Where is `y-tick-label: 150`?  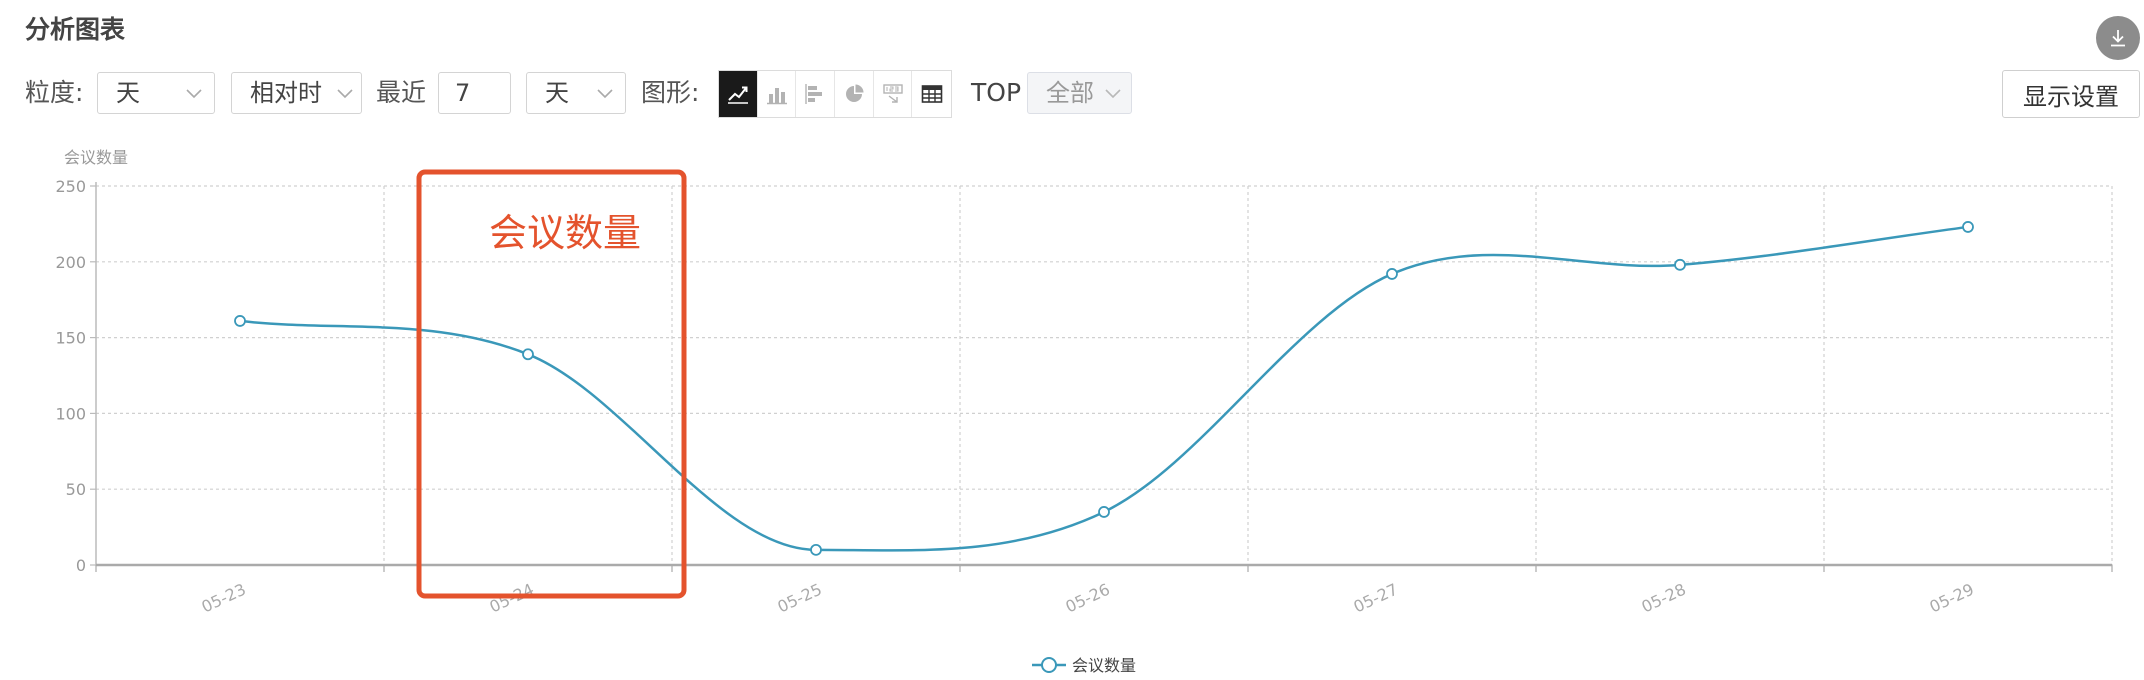
y-tick-label: 150 is located at coordinates (70, 338).